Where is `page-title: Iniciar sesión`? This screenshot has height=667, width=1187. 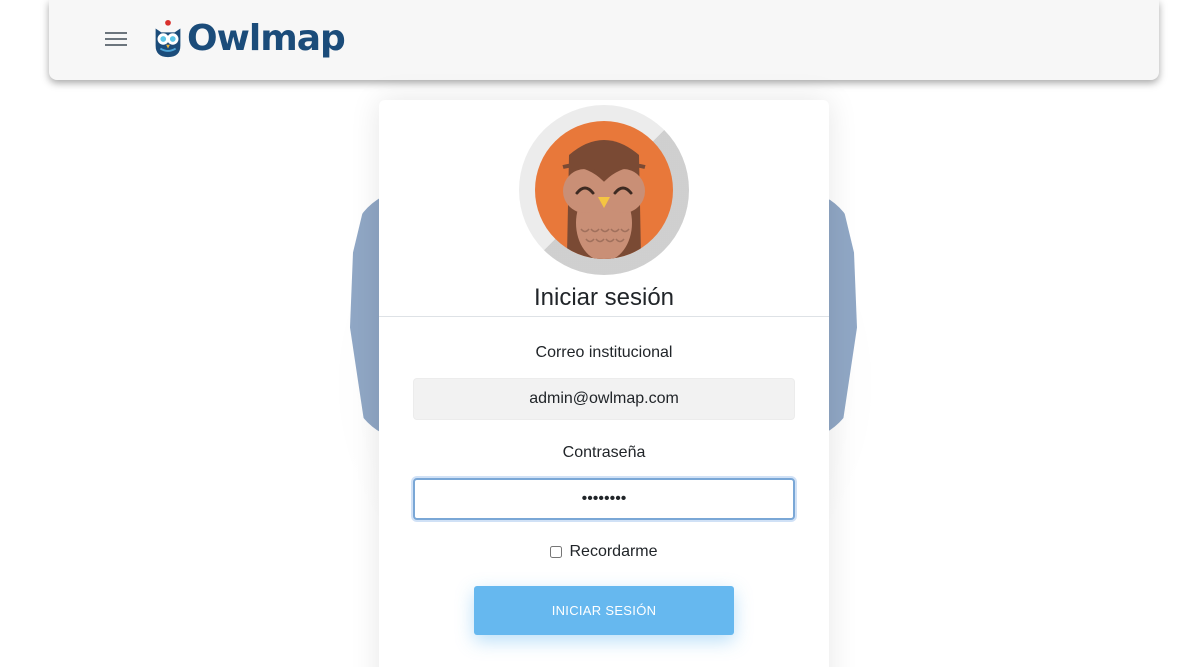 page-title: Iniciar sesión is located at coordinates (604, 297).